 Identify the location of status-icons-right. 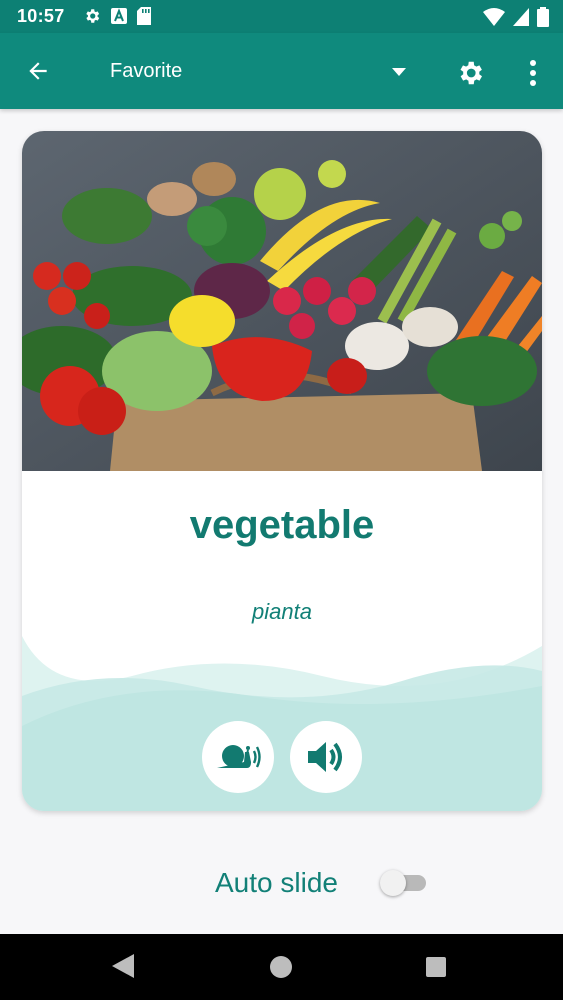
(516, 17).